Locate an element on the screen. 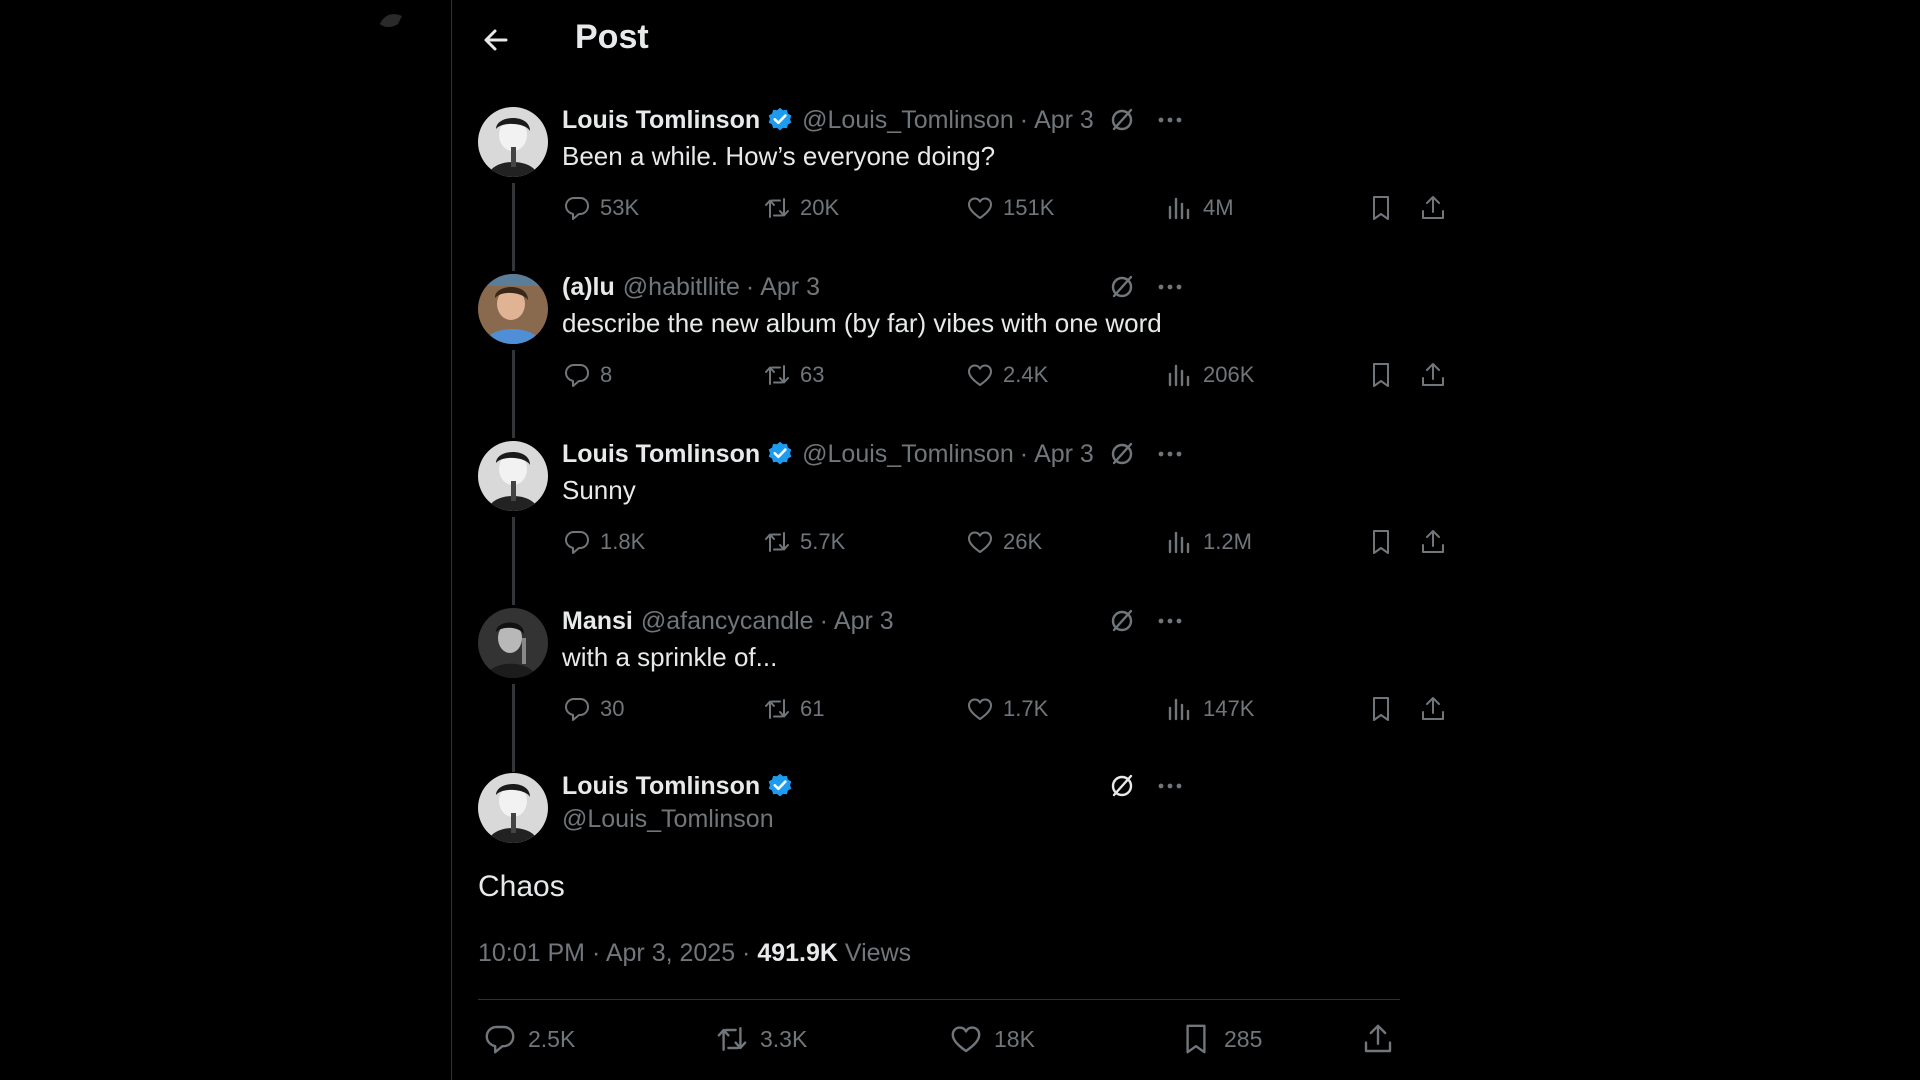 This screenshot has height=1080, width=1920. heart-icon is located at coordinates (980, 375).